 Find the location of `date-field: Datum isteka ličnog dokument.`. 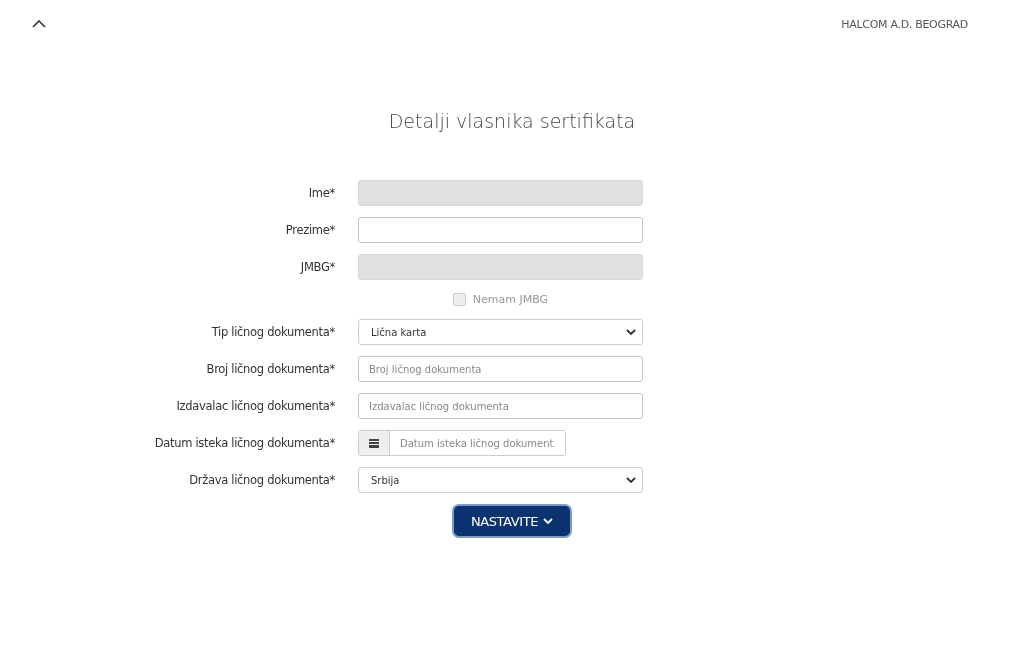

date-field: Datum isteka ličnog dokument. is located at coordinates (462, 443).